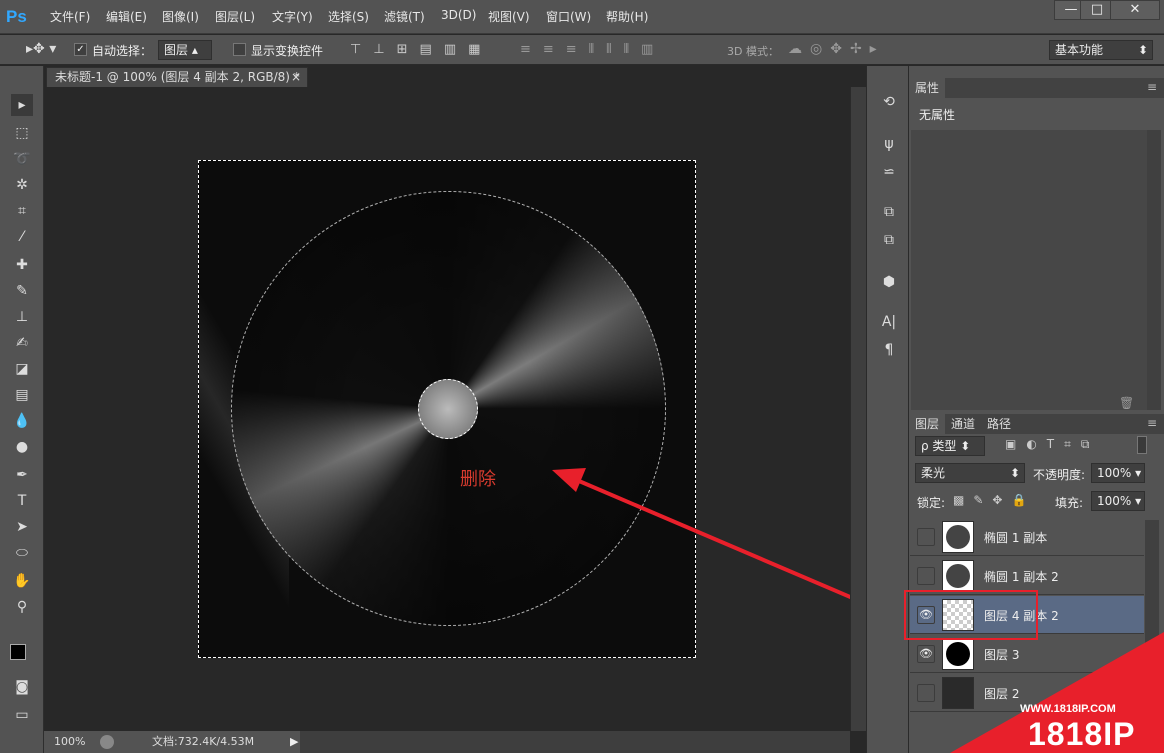  I want to click on layer-thumbnail, so click(958, 537).